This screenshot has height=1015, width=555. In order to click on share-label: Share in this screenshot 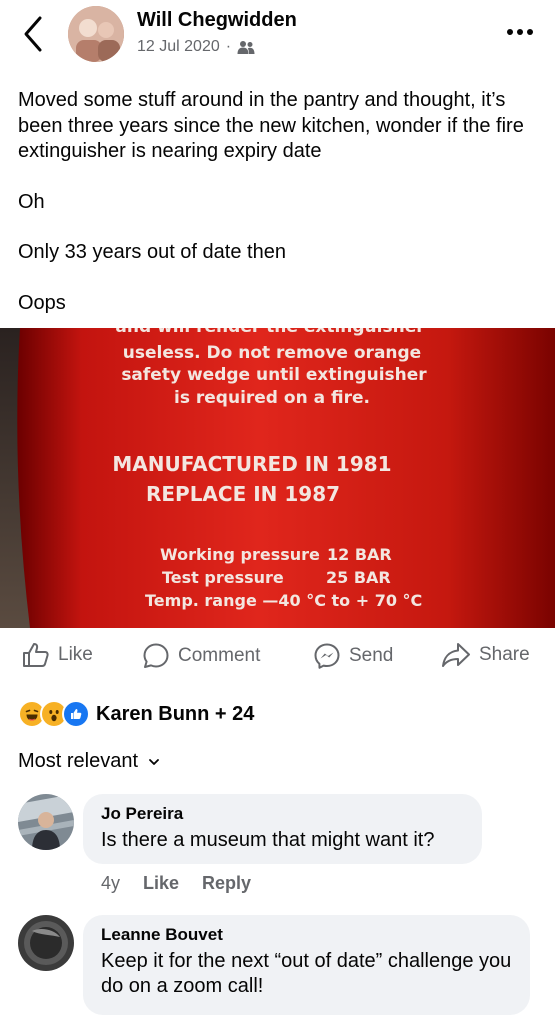, I will do `click(504, 654)`.